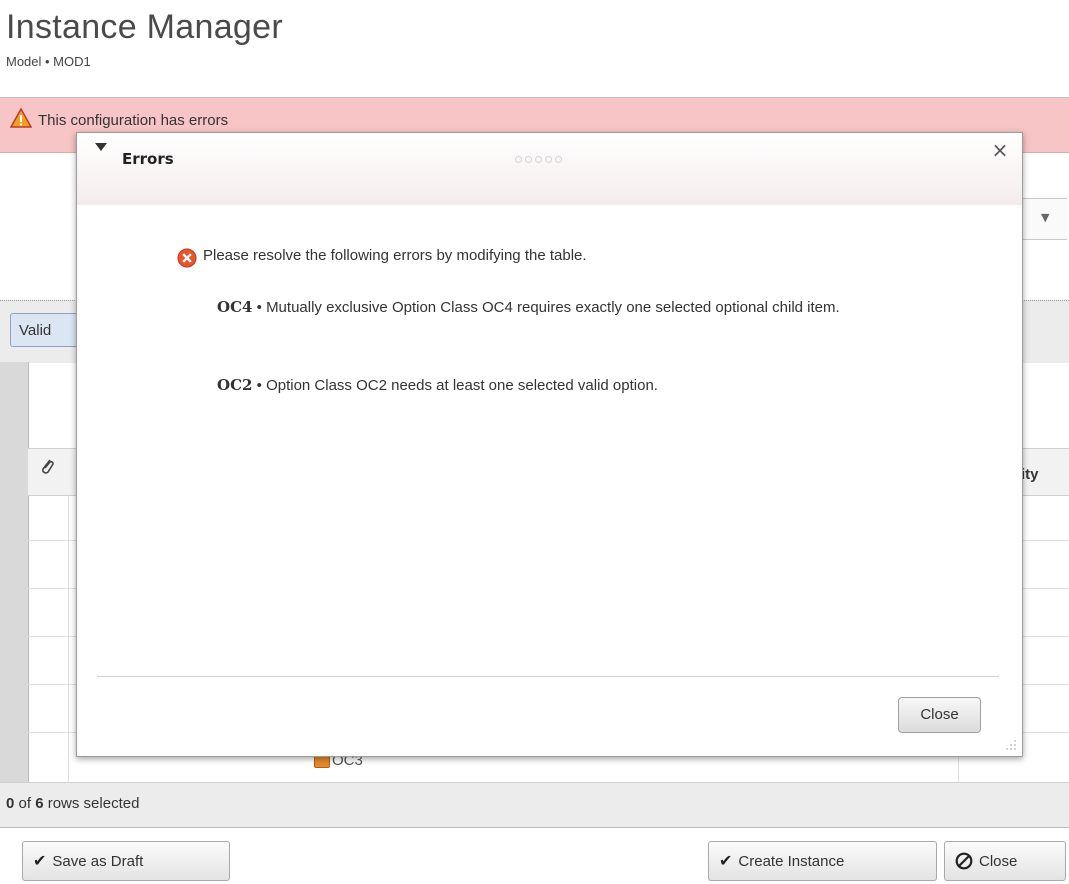 This screenshot has width=1069, height=884. I want to click on dialog-close-button: Close, so click(939, 715).